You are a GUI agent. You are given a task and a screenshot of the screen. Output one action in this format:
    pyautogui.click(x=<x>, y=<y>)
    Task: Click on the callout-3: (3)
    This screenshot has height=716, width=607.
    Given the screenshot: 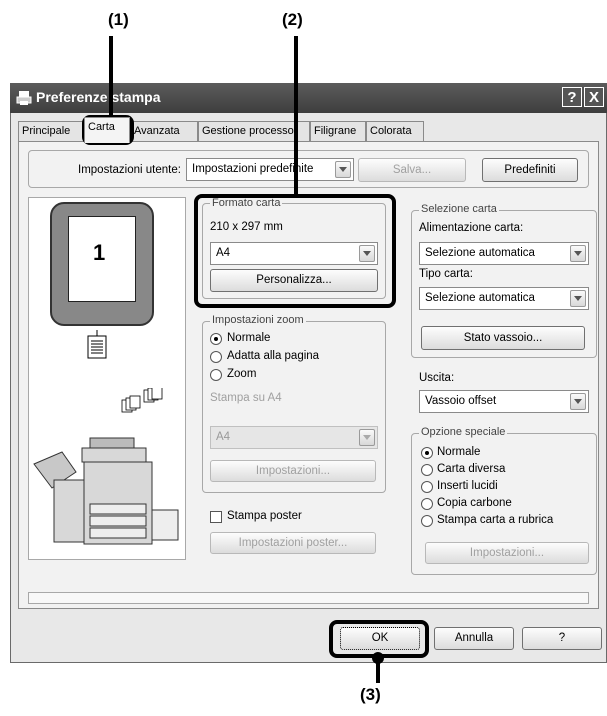 What is the action you would take?
    pyautogui.click(x=370, y=694)
    